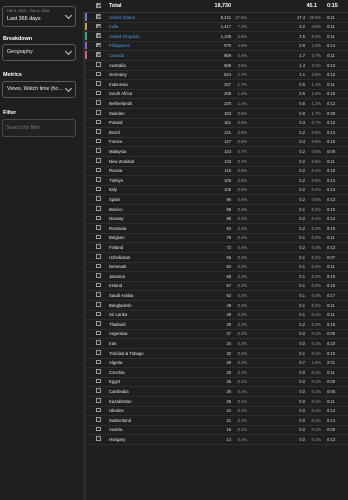 The height and width of the screenshot is (500, 348). I want to click on country-name: New Zealand, so click(122, 161).